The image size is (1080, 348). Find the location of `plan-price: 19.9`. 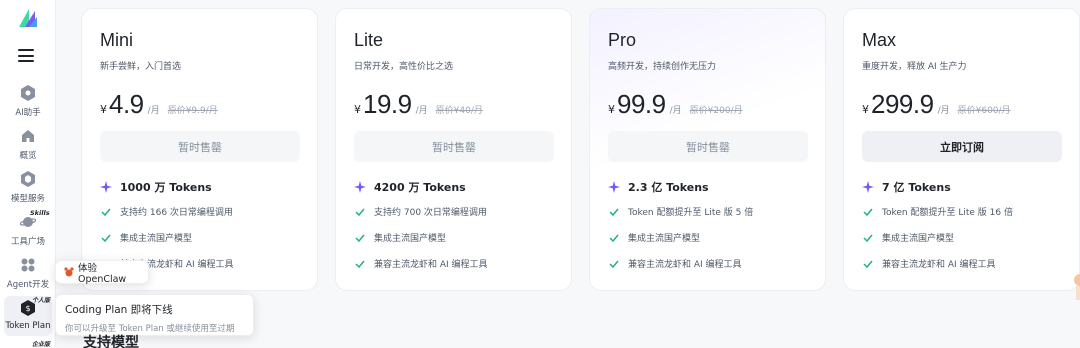

plan-price: 19.9 is located at coordinates (387, 104).